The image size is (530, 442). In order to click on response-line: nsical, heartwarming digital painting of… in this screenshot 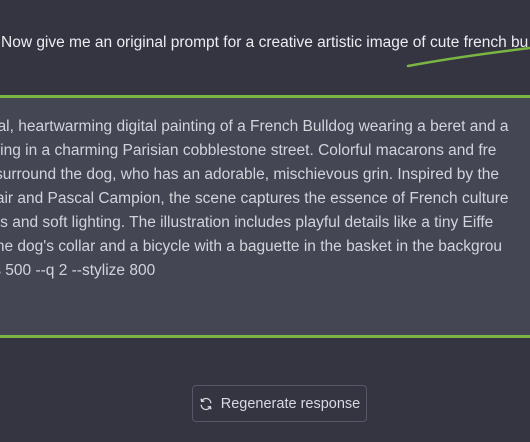, I will do `click(254, 126)`.